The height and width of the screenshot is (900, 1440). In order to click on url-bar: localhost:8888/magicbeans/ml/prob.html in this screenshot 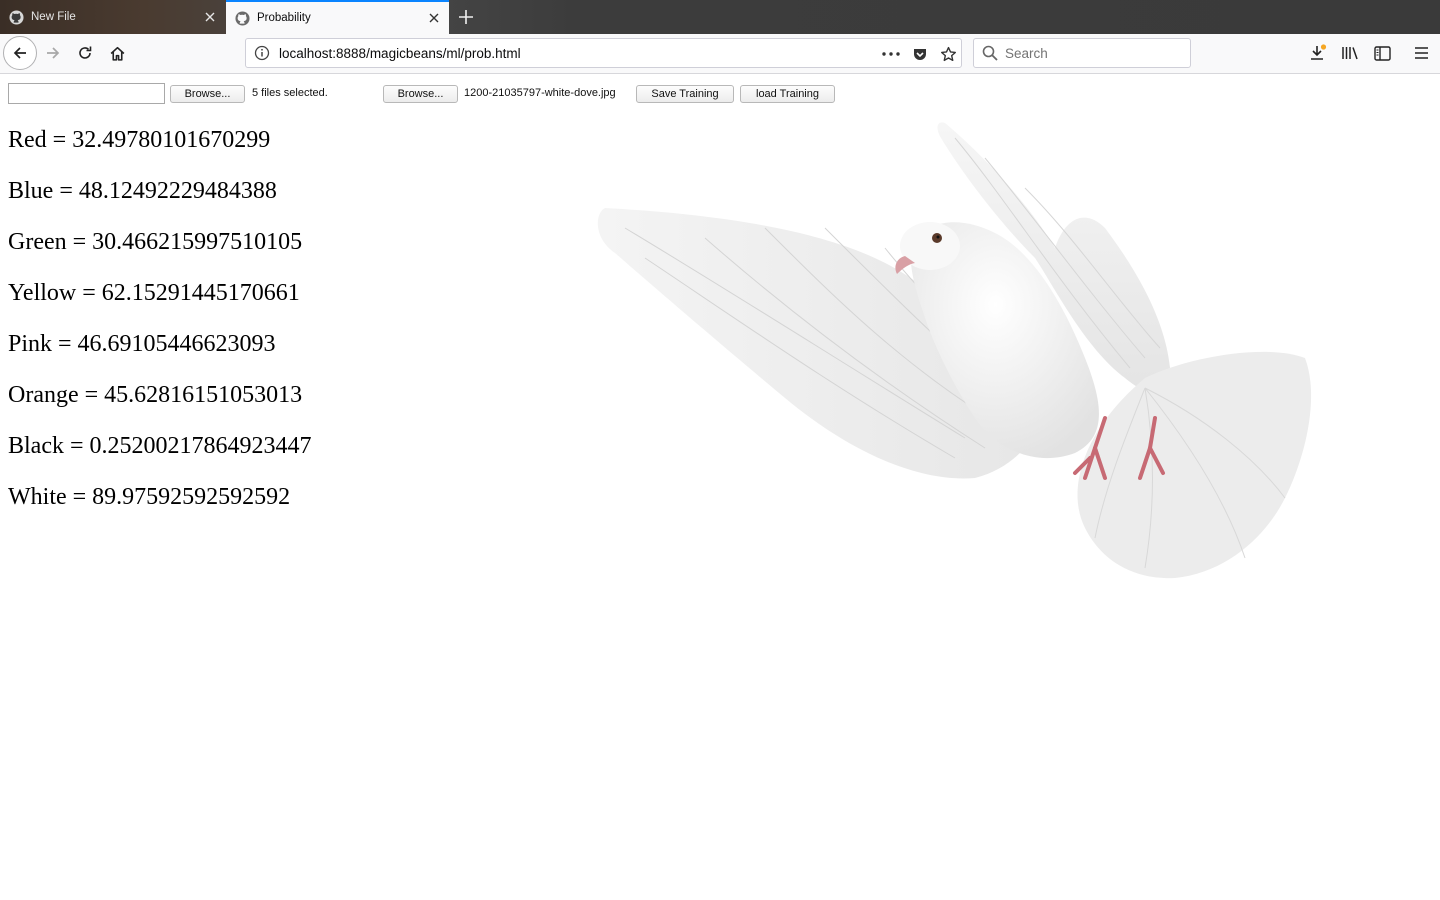, I will do `click(603, 53)`.